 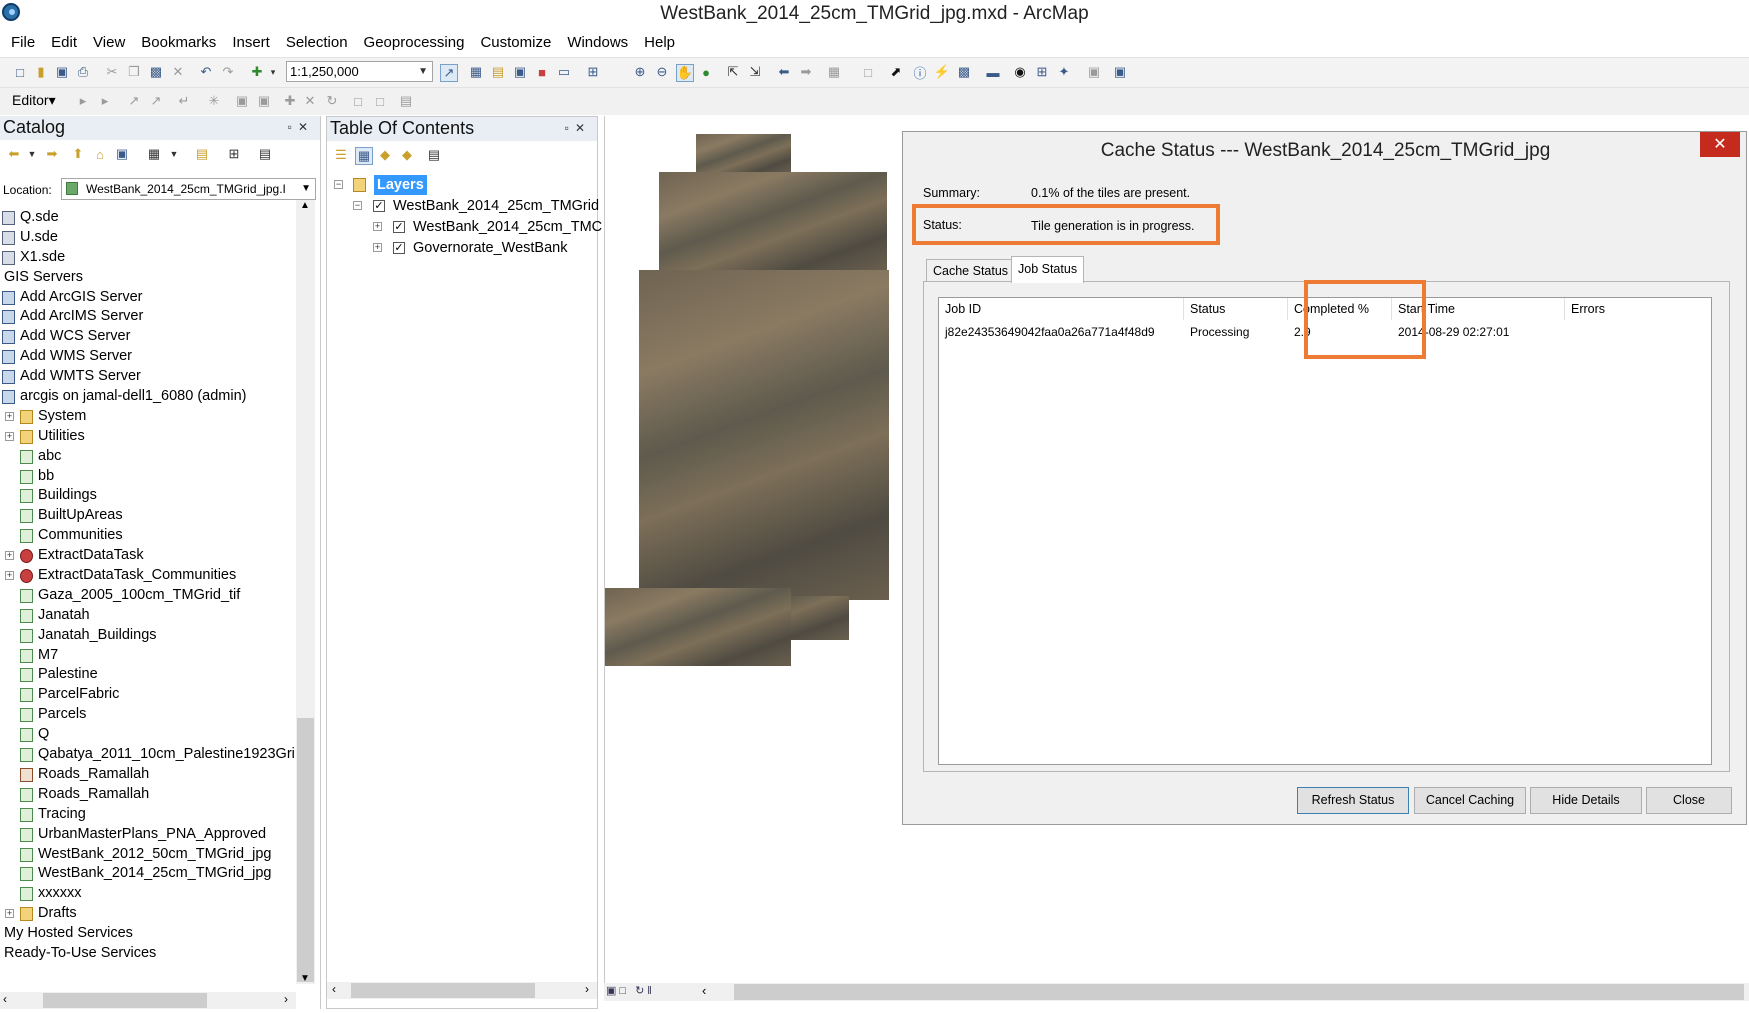 I want to click on catalog-tree-item: Add ArcGIS Server, so click(x=148, y=298).